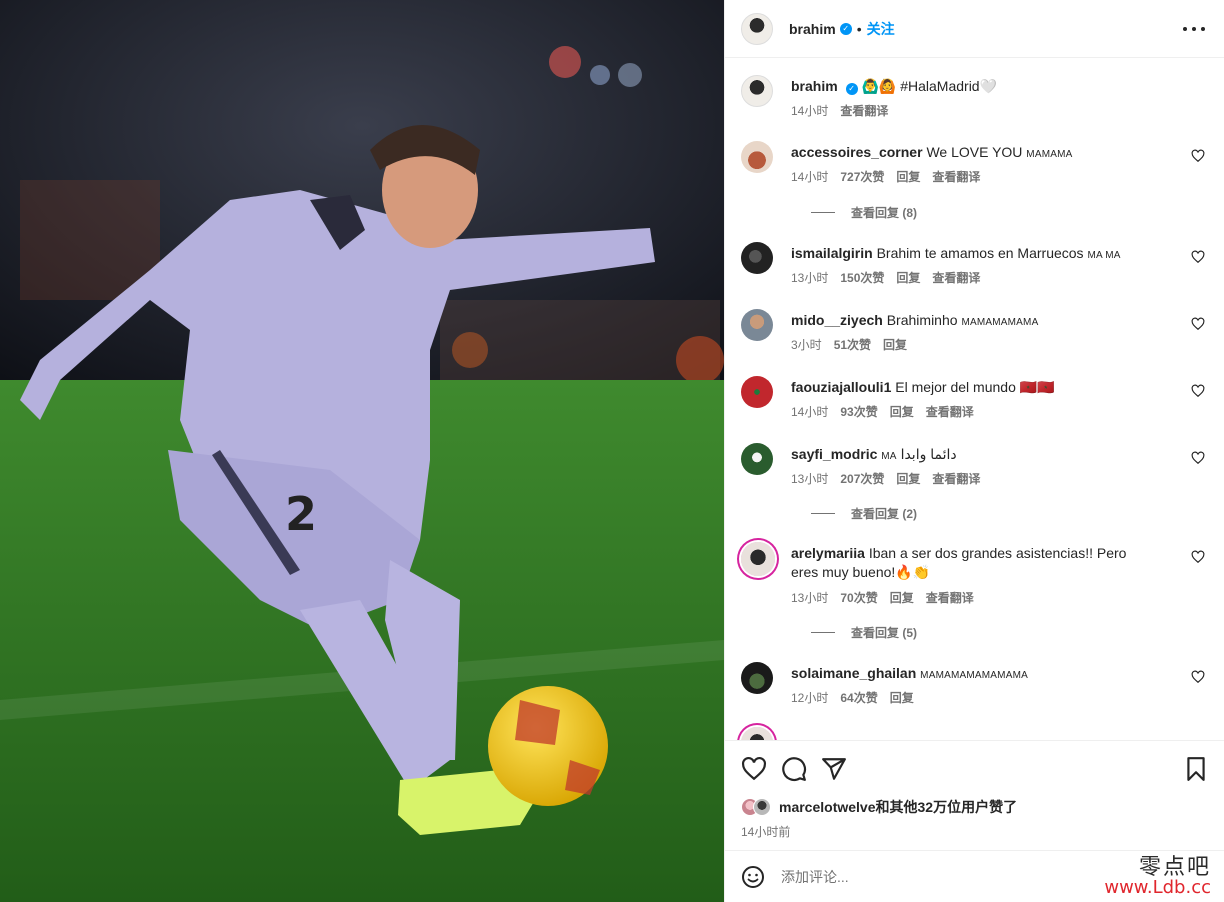 This screenshot has width=1224, height=902. Describe the element at coordinates (922, 320) in the screenshot. I see `comment-text: Brahiminho` at that location.